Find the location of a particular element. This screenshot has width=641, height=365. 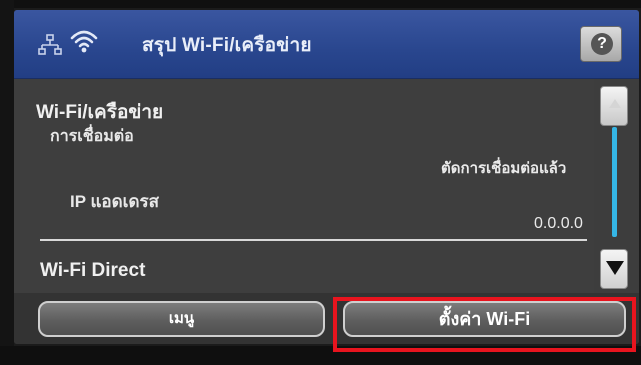

arrow-up-icon is located at coordinates (615, 103).